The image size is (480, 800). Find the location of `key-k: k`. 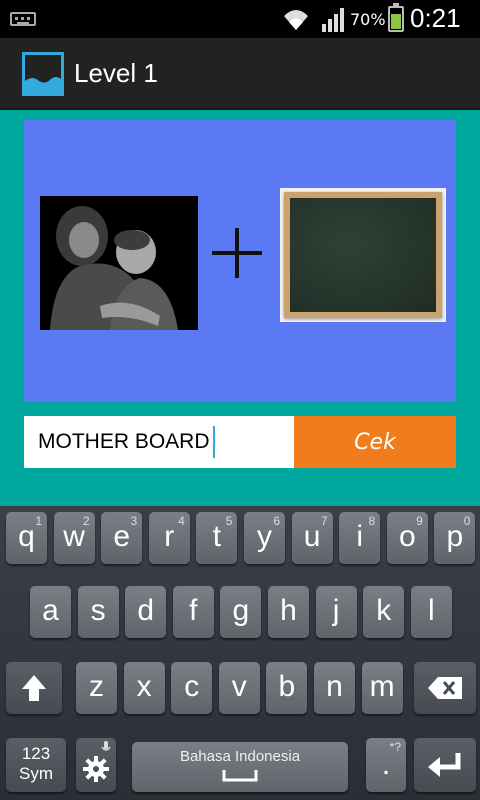

key-k: k is located at coordinates (384, 612).